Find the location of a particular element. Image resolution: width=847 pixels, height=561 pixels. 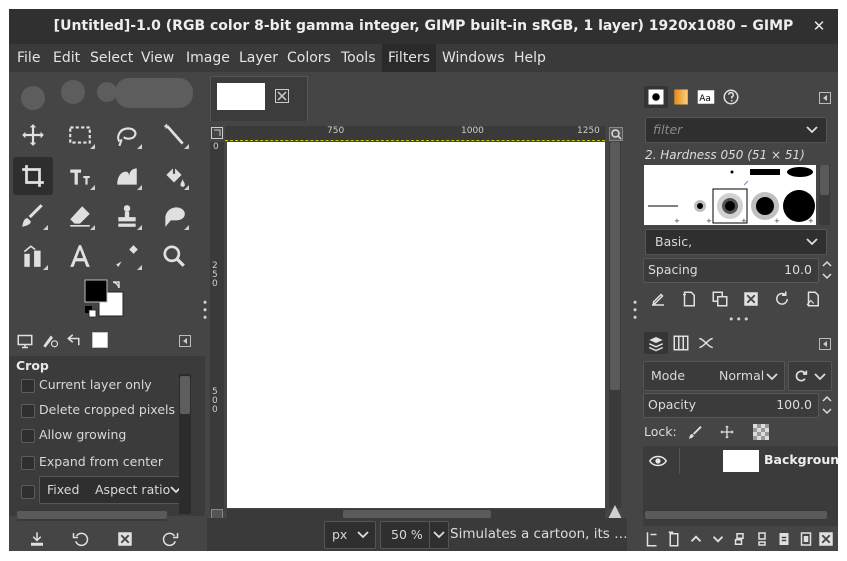

menu-select: Select is located at coordinates (111, 58).